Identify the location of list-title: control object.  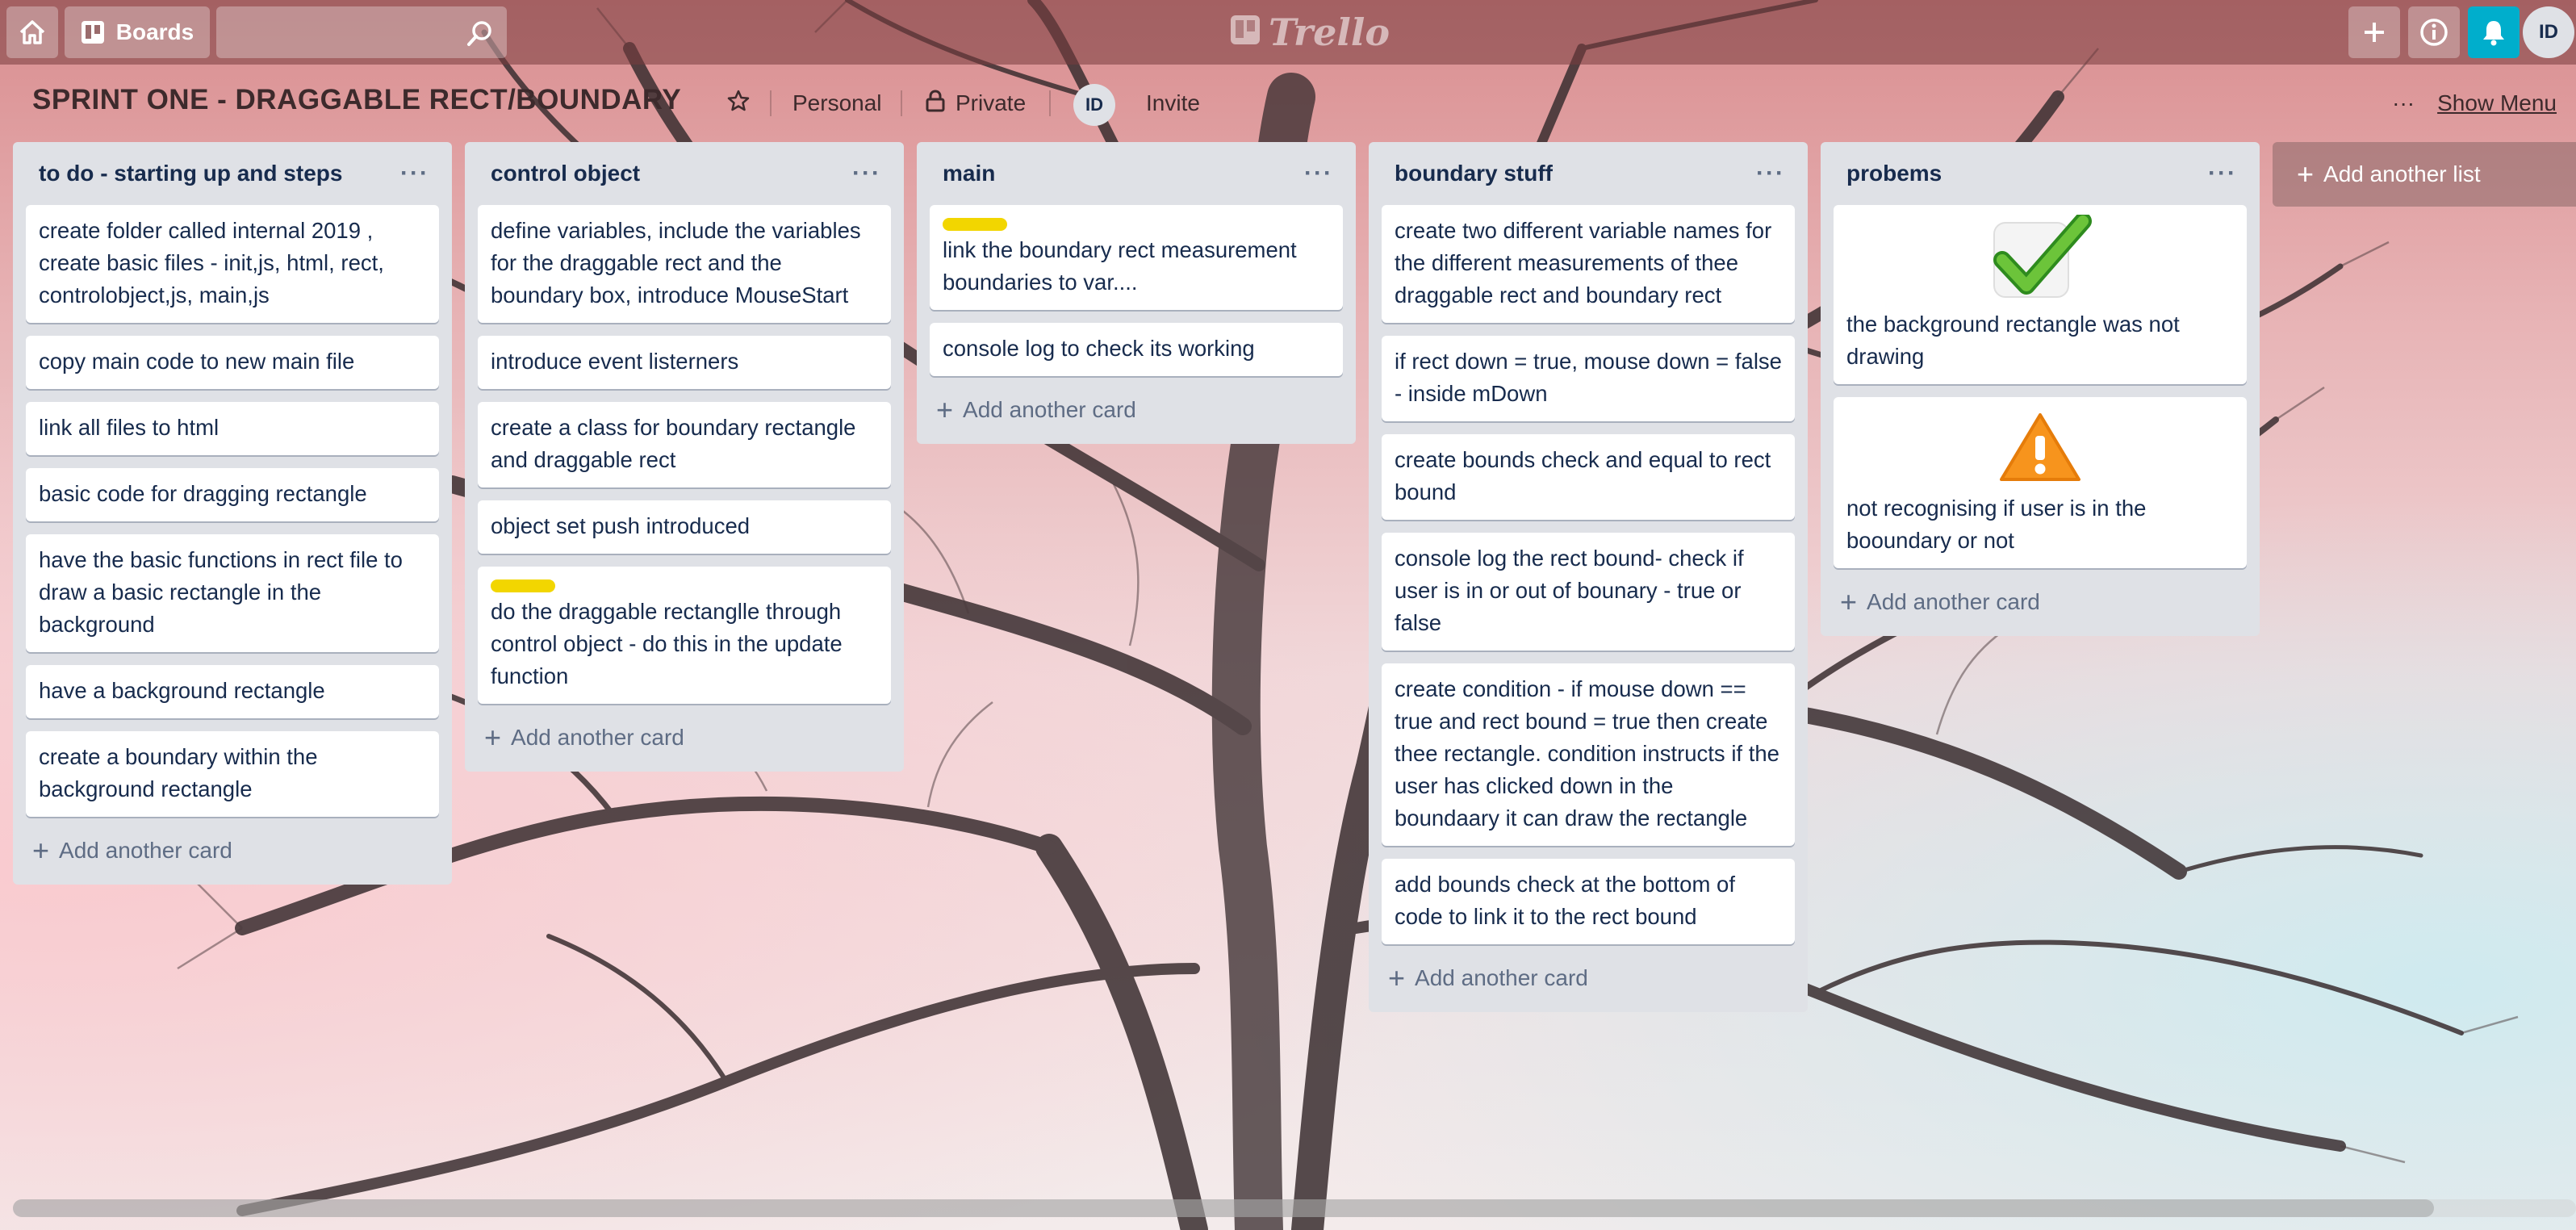
(565, 173).